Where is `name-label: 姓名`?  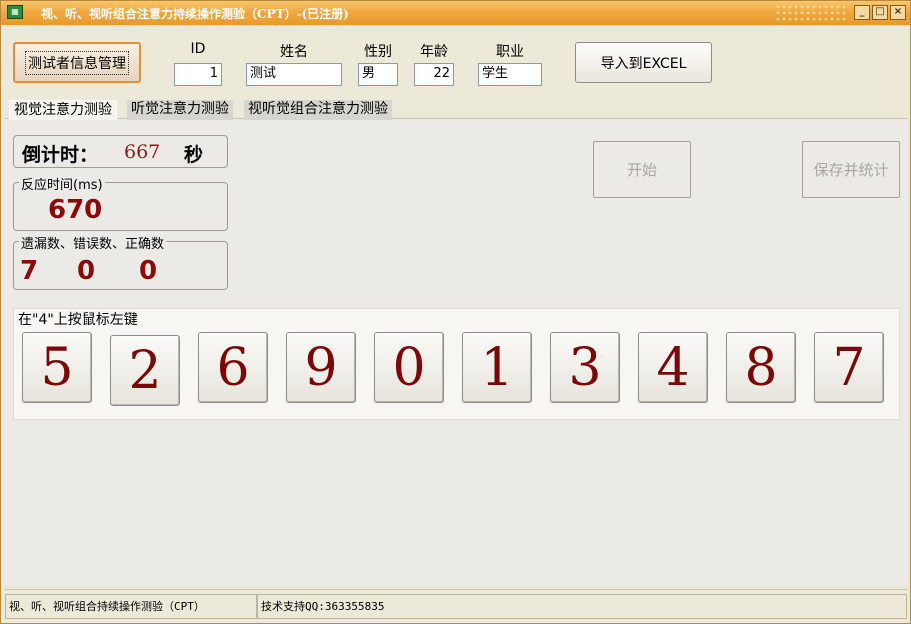 name-label: 姓名 is located at coordinates (294, 52).